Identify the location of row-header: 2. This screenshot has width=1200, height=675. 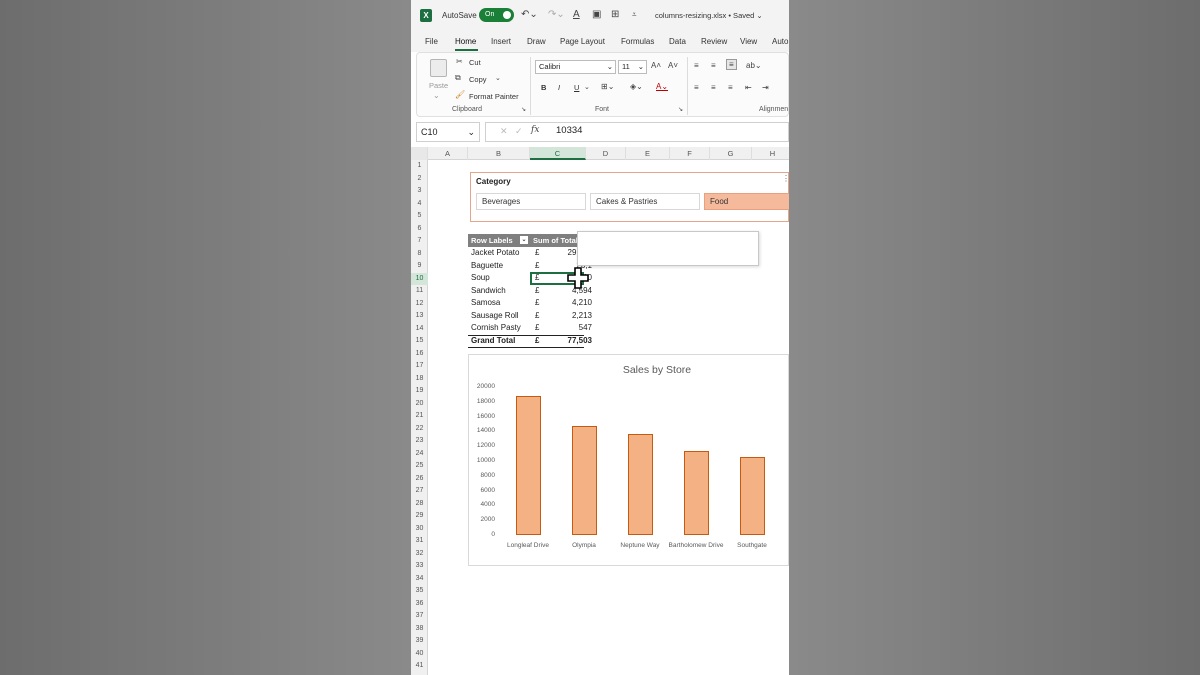
(419, 179).